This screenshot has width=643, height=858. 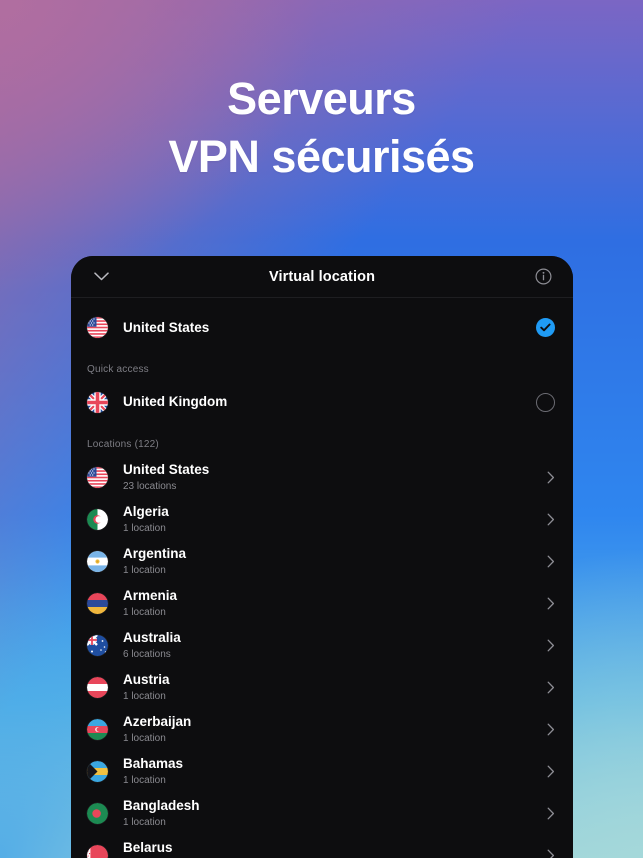 What do you see at coordinates (146, 511) in the screenshot?
I see `location-name: Algeria` at bounding box center [146, 511].